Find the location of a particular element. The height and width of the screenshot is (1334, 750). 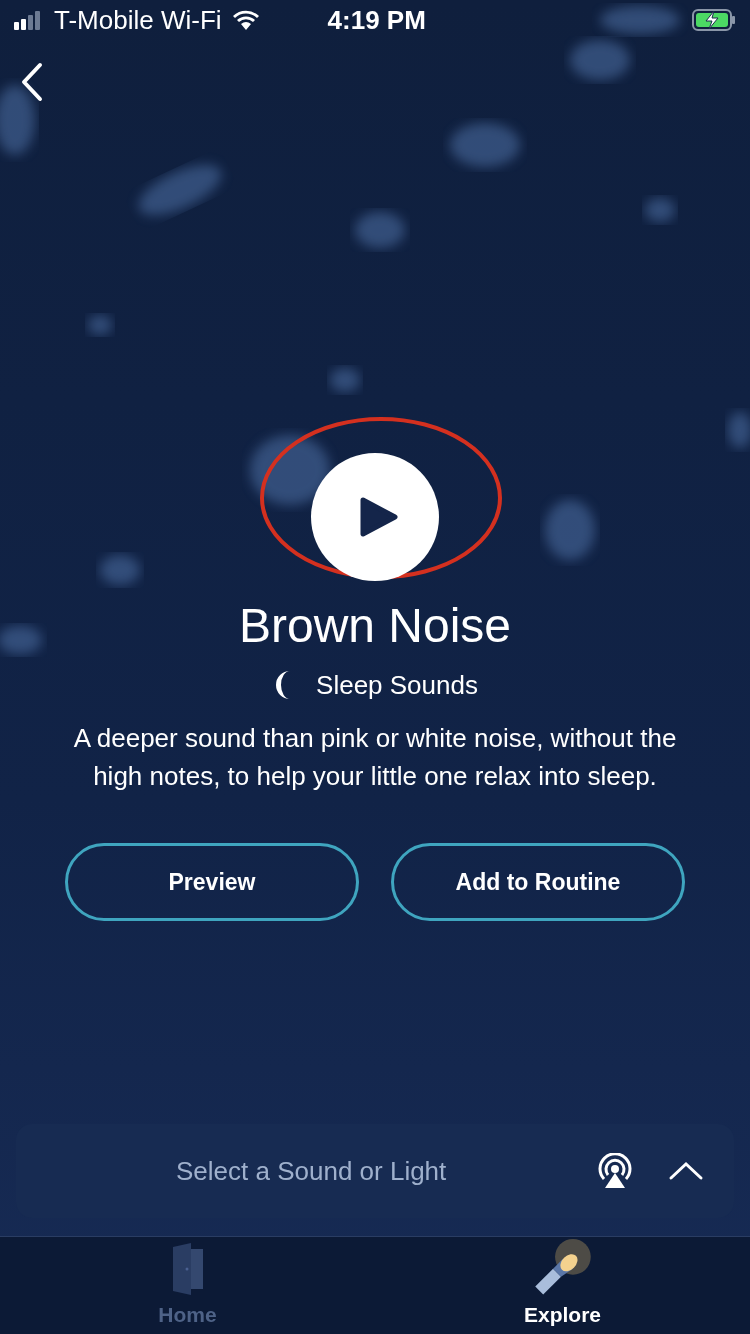

chevron-up-icon is located at coordinates (686, 1171).